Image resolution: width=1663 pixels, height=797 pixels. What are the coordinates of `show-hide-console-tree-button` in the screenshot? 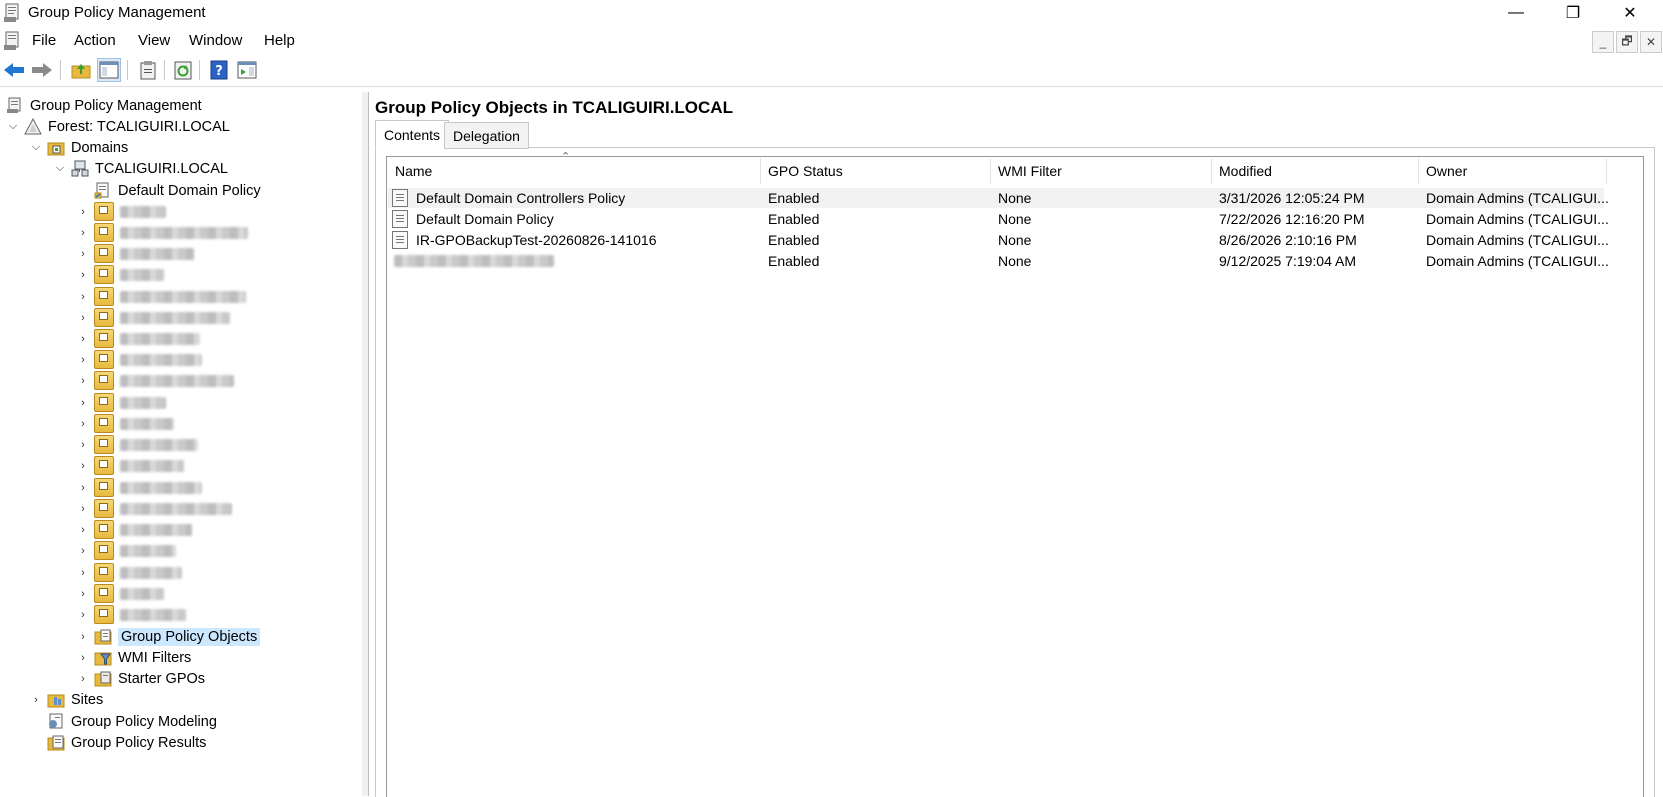 It's located at (109, 70).